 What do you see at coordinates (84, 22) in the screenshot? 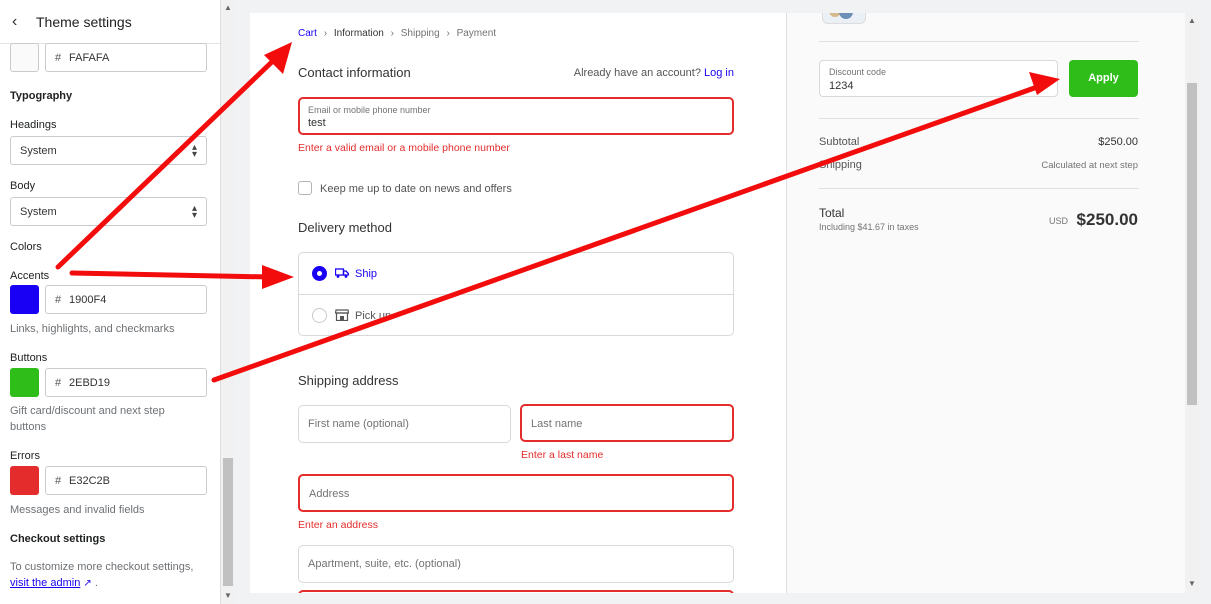
I see `panel-title: Theme settings` at bounding box center [84, 22].